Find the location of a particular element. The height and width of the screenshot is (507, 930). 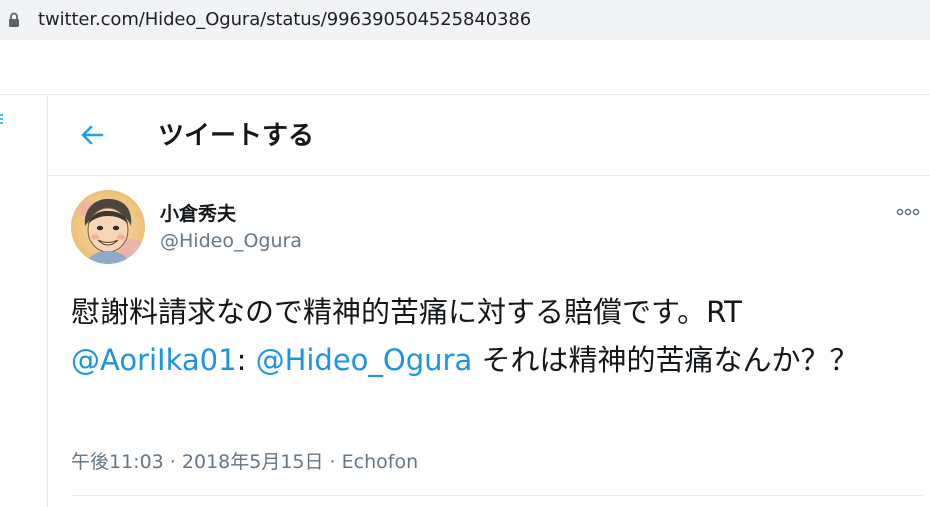

back-button is located at coordinates (92, 135).